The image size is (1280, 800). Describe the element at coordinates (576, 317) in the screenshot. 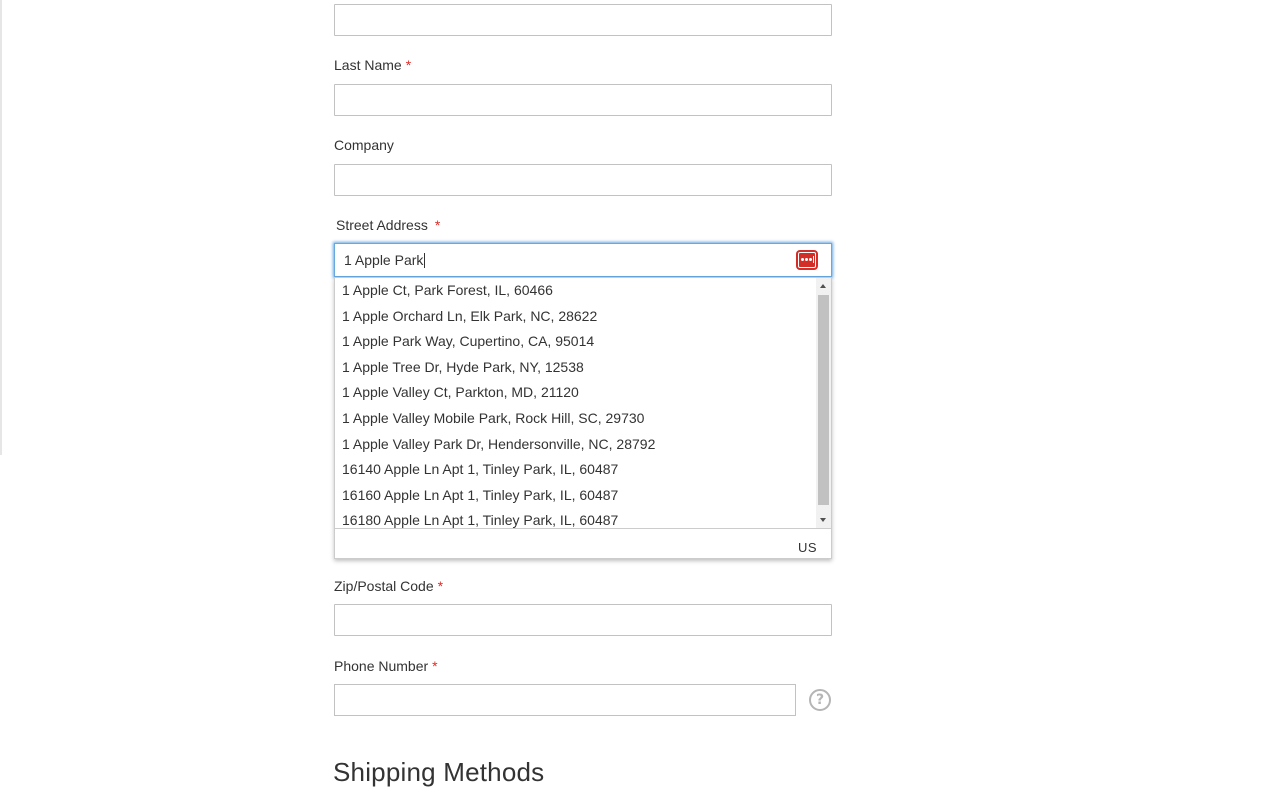

I see `address-suggestion: 1 Apple Orchard Ln, Elk Park, NC, 28622` at that location.